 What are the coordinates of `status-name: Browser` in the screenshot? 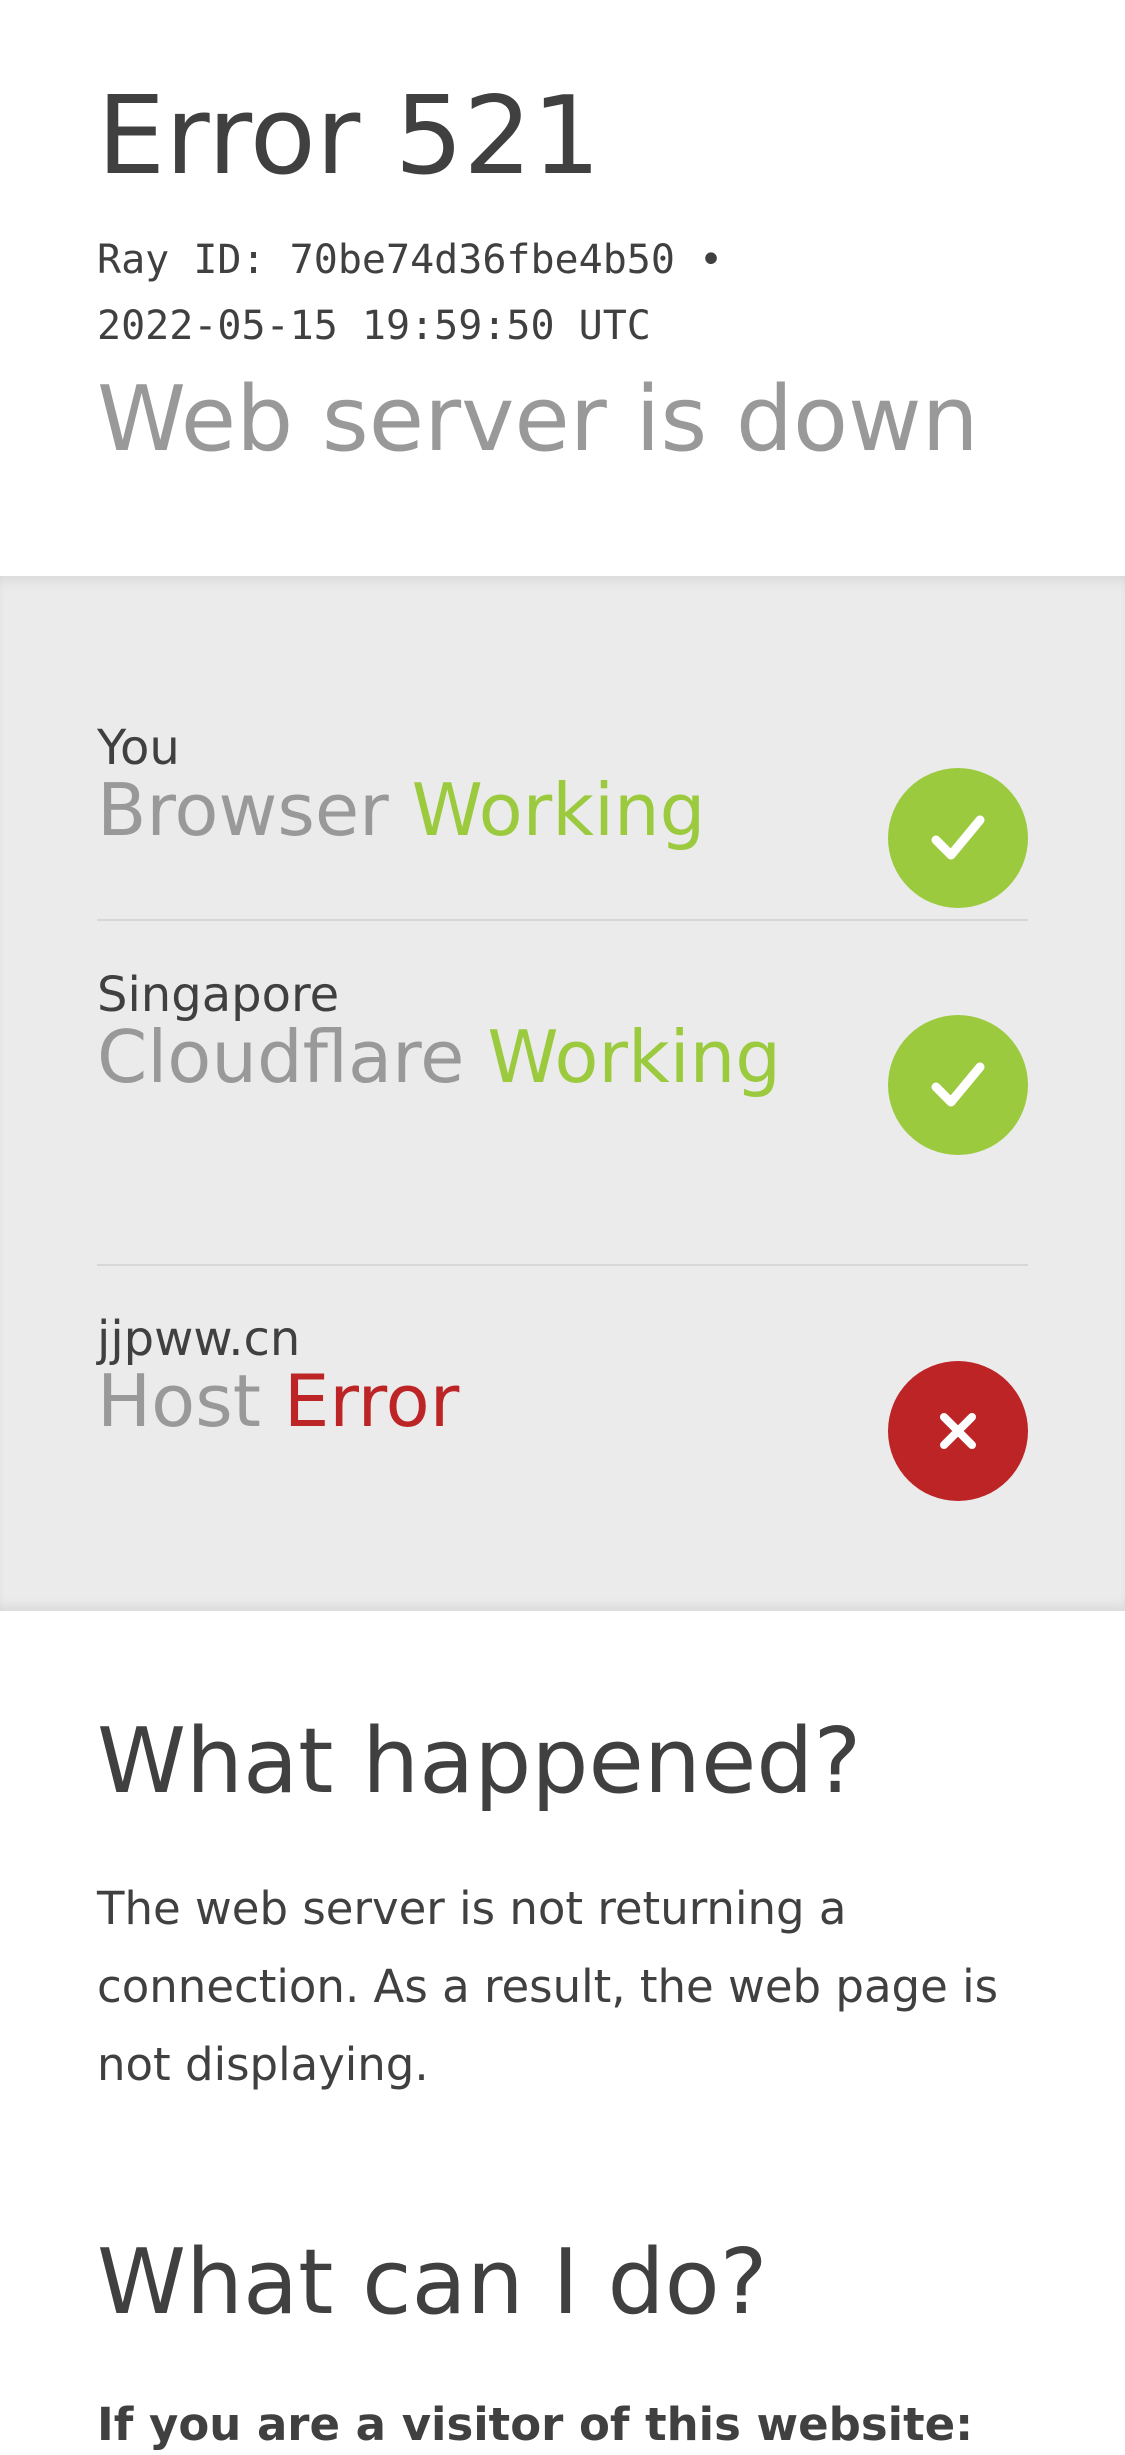 It's located at (254, 810).